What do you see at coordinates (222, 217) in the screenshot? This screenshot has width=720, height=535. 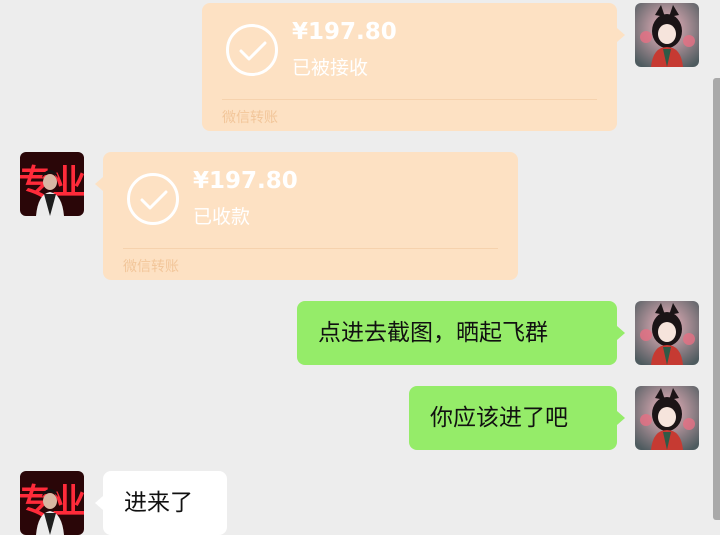 I see `transfer-status: 已收款` at bounding box center [222, 217].